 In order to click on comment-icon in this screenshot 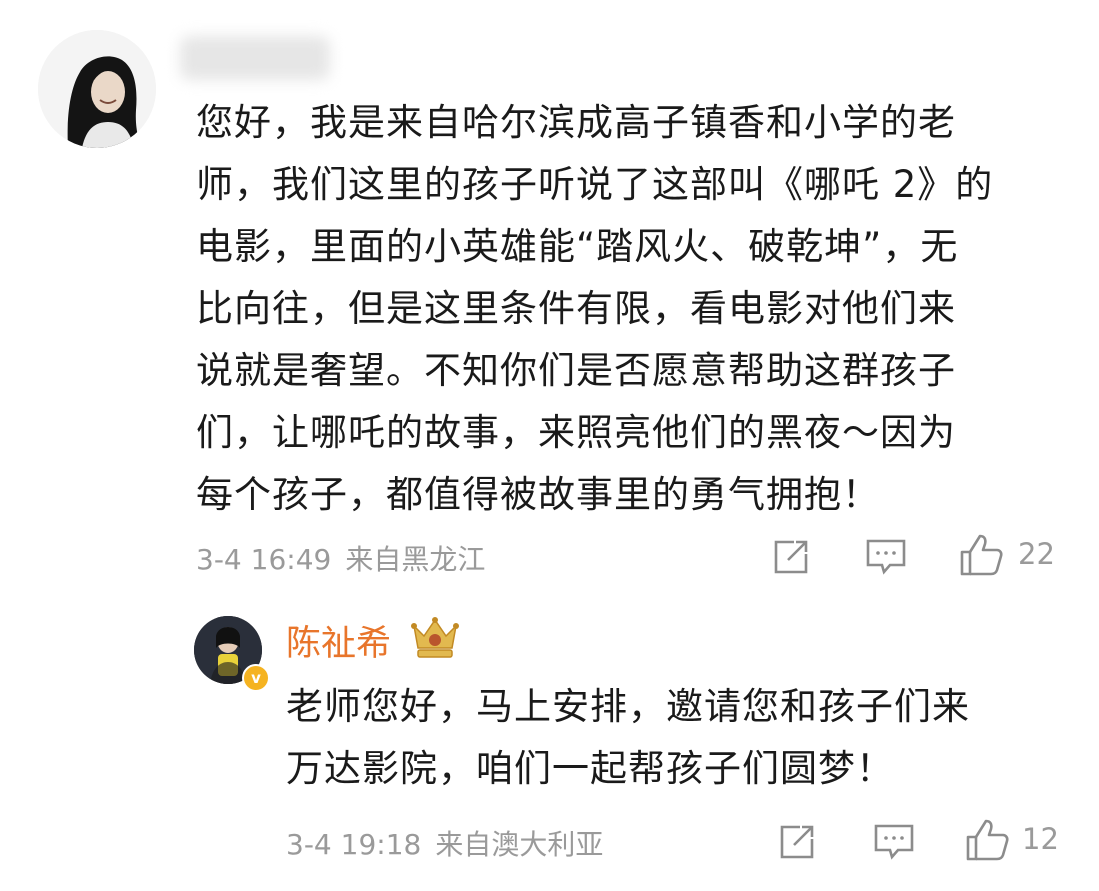, I will do `click(886, 559)`.